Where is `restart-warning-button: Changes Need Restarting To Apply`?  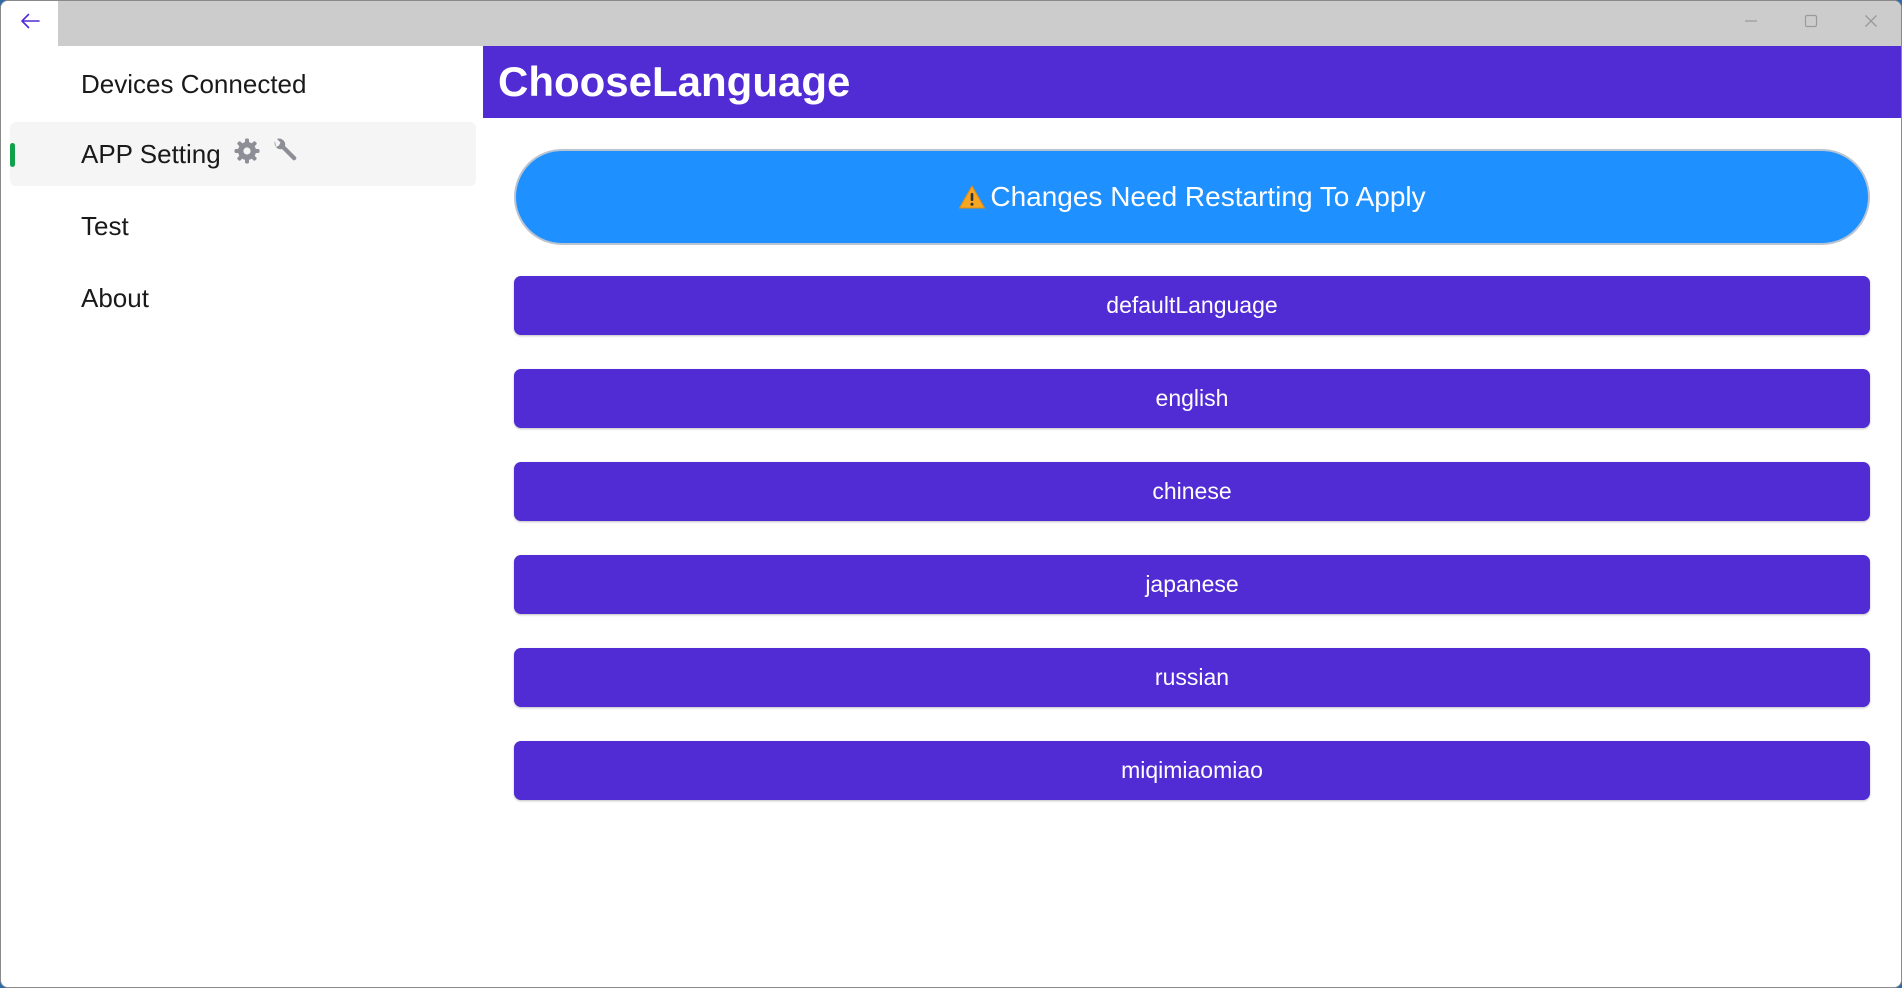
restart-warning-button: Changes Need Restarting To Apply is located at coordinates (1192, 197).